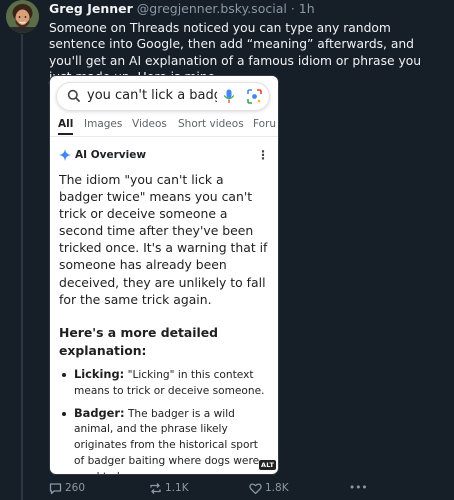  I want to click on repost-icon, so click(155, 488).